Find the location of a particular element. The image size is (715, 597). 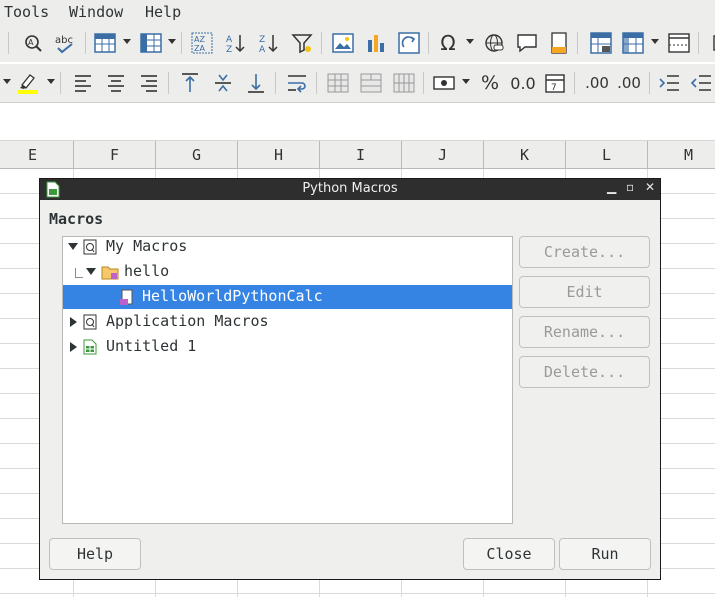

menu-window: Window is located at coordinates (96, 12).